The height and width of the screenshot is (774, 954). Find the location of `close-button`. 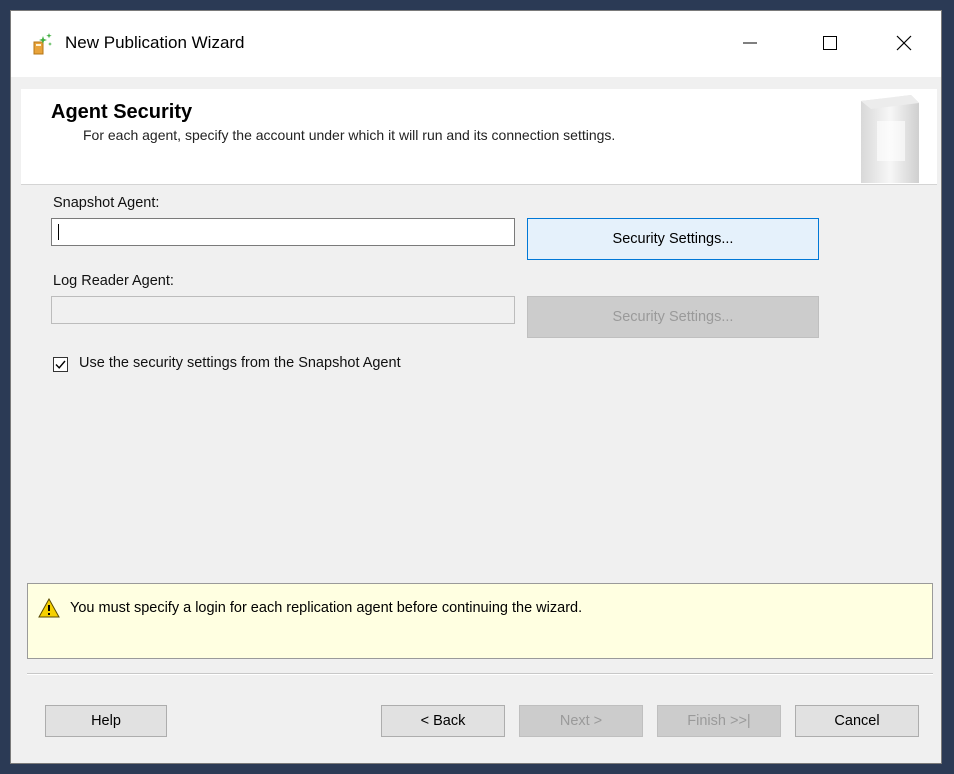

close-button is located at coordinates (904, 43).